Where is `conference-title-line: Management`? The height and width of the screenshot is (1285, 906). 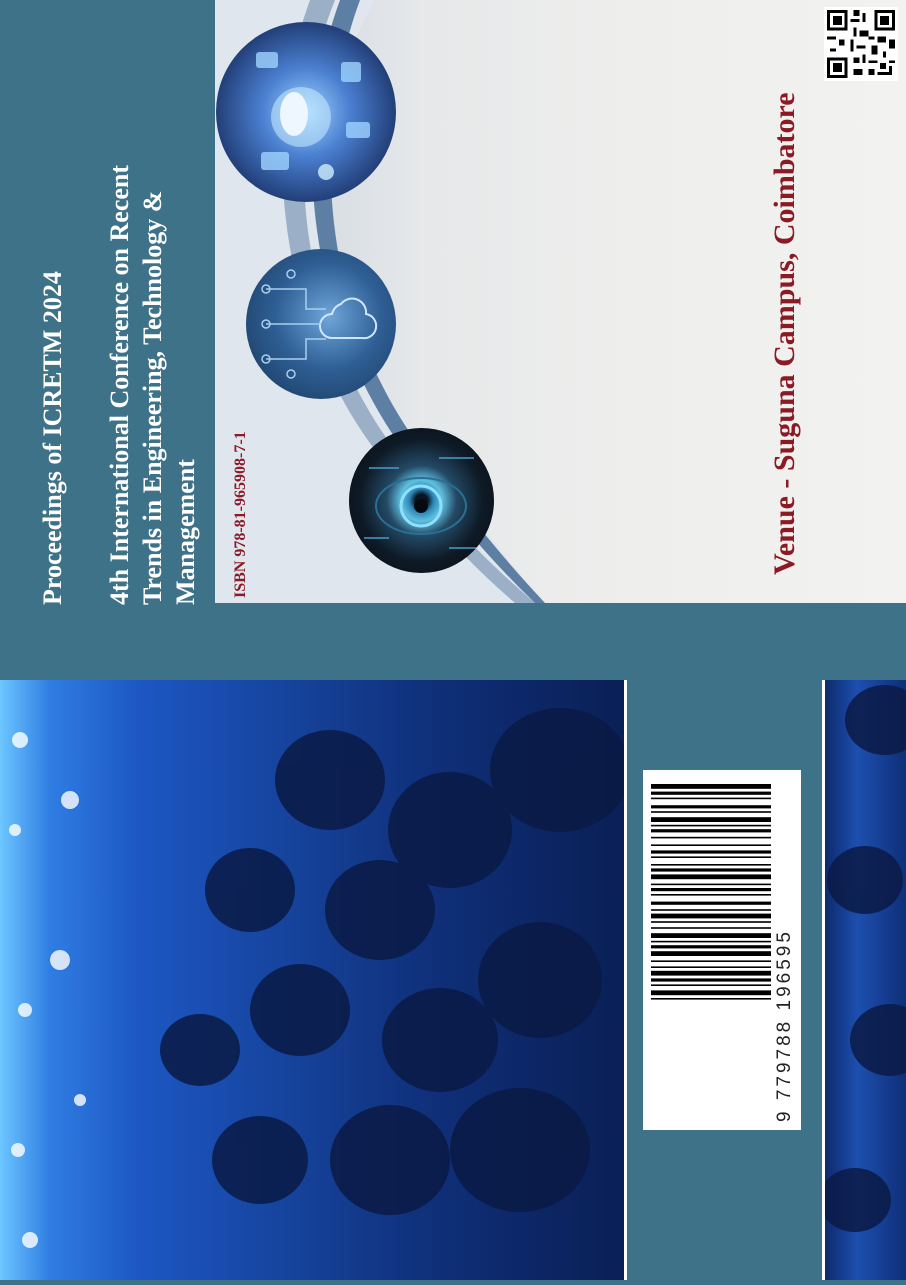
conference-title-line: Management is located at coordinates (185, 532).